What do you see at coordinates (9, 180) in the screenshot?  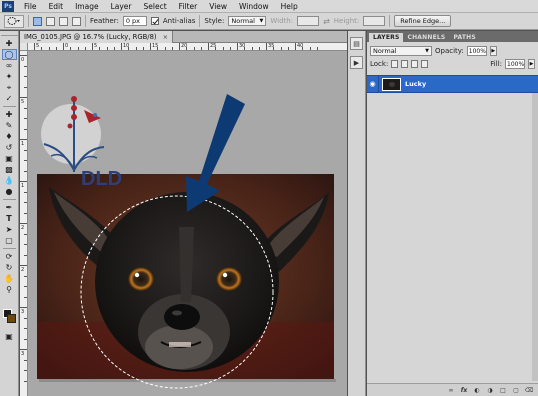 I see `blur-tool-icon: 💧` at bounding box center [9, 180].